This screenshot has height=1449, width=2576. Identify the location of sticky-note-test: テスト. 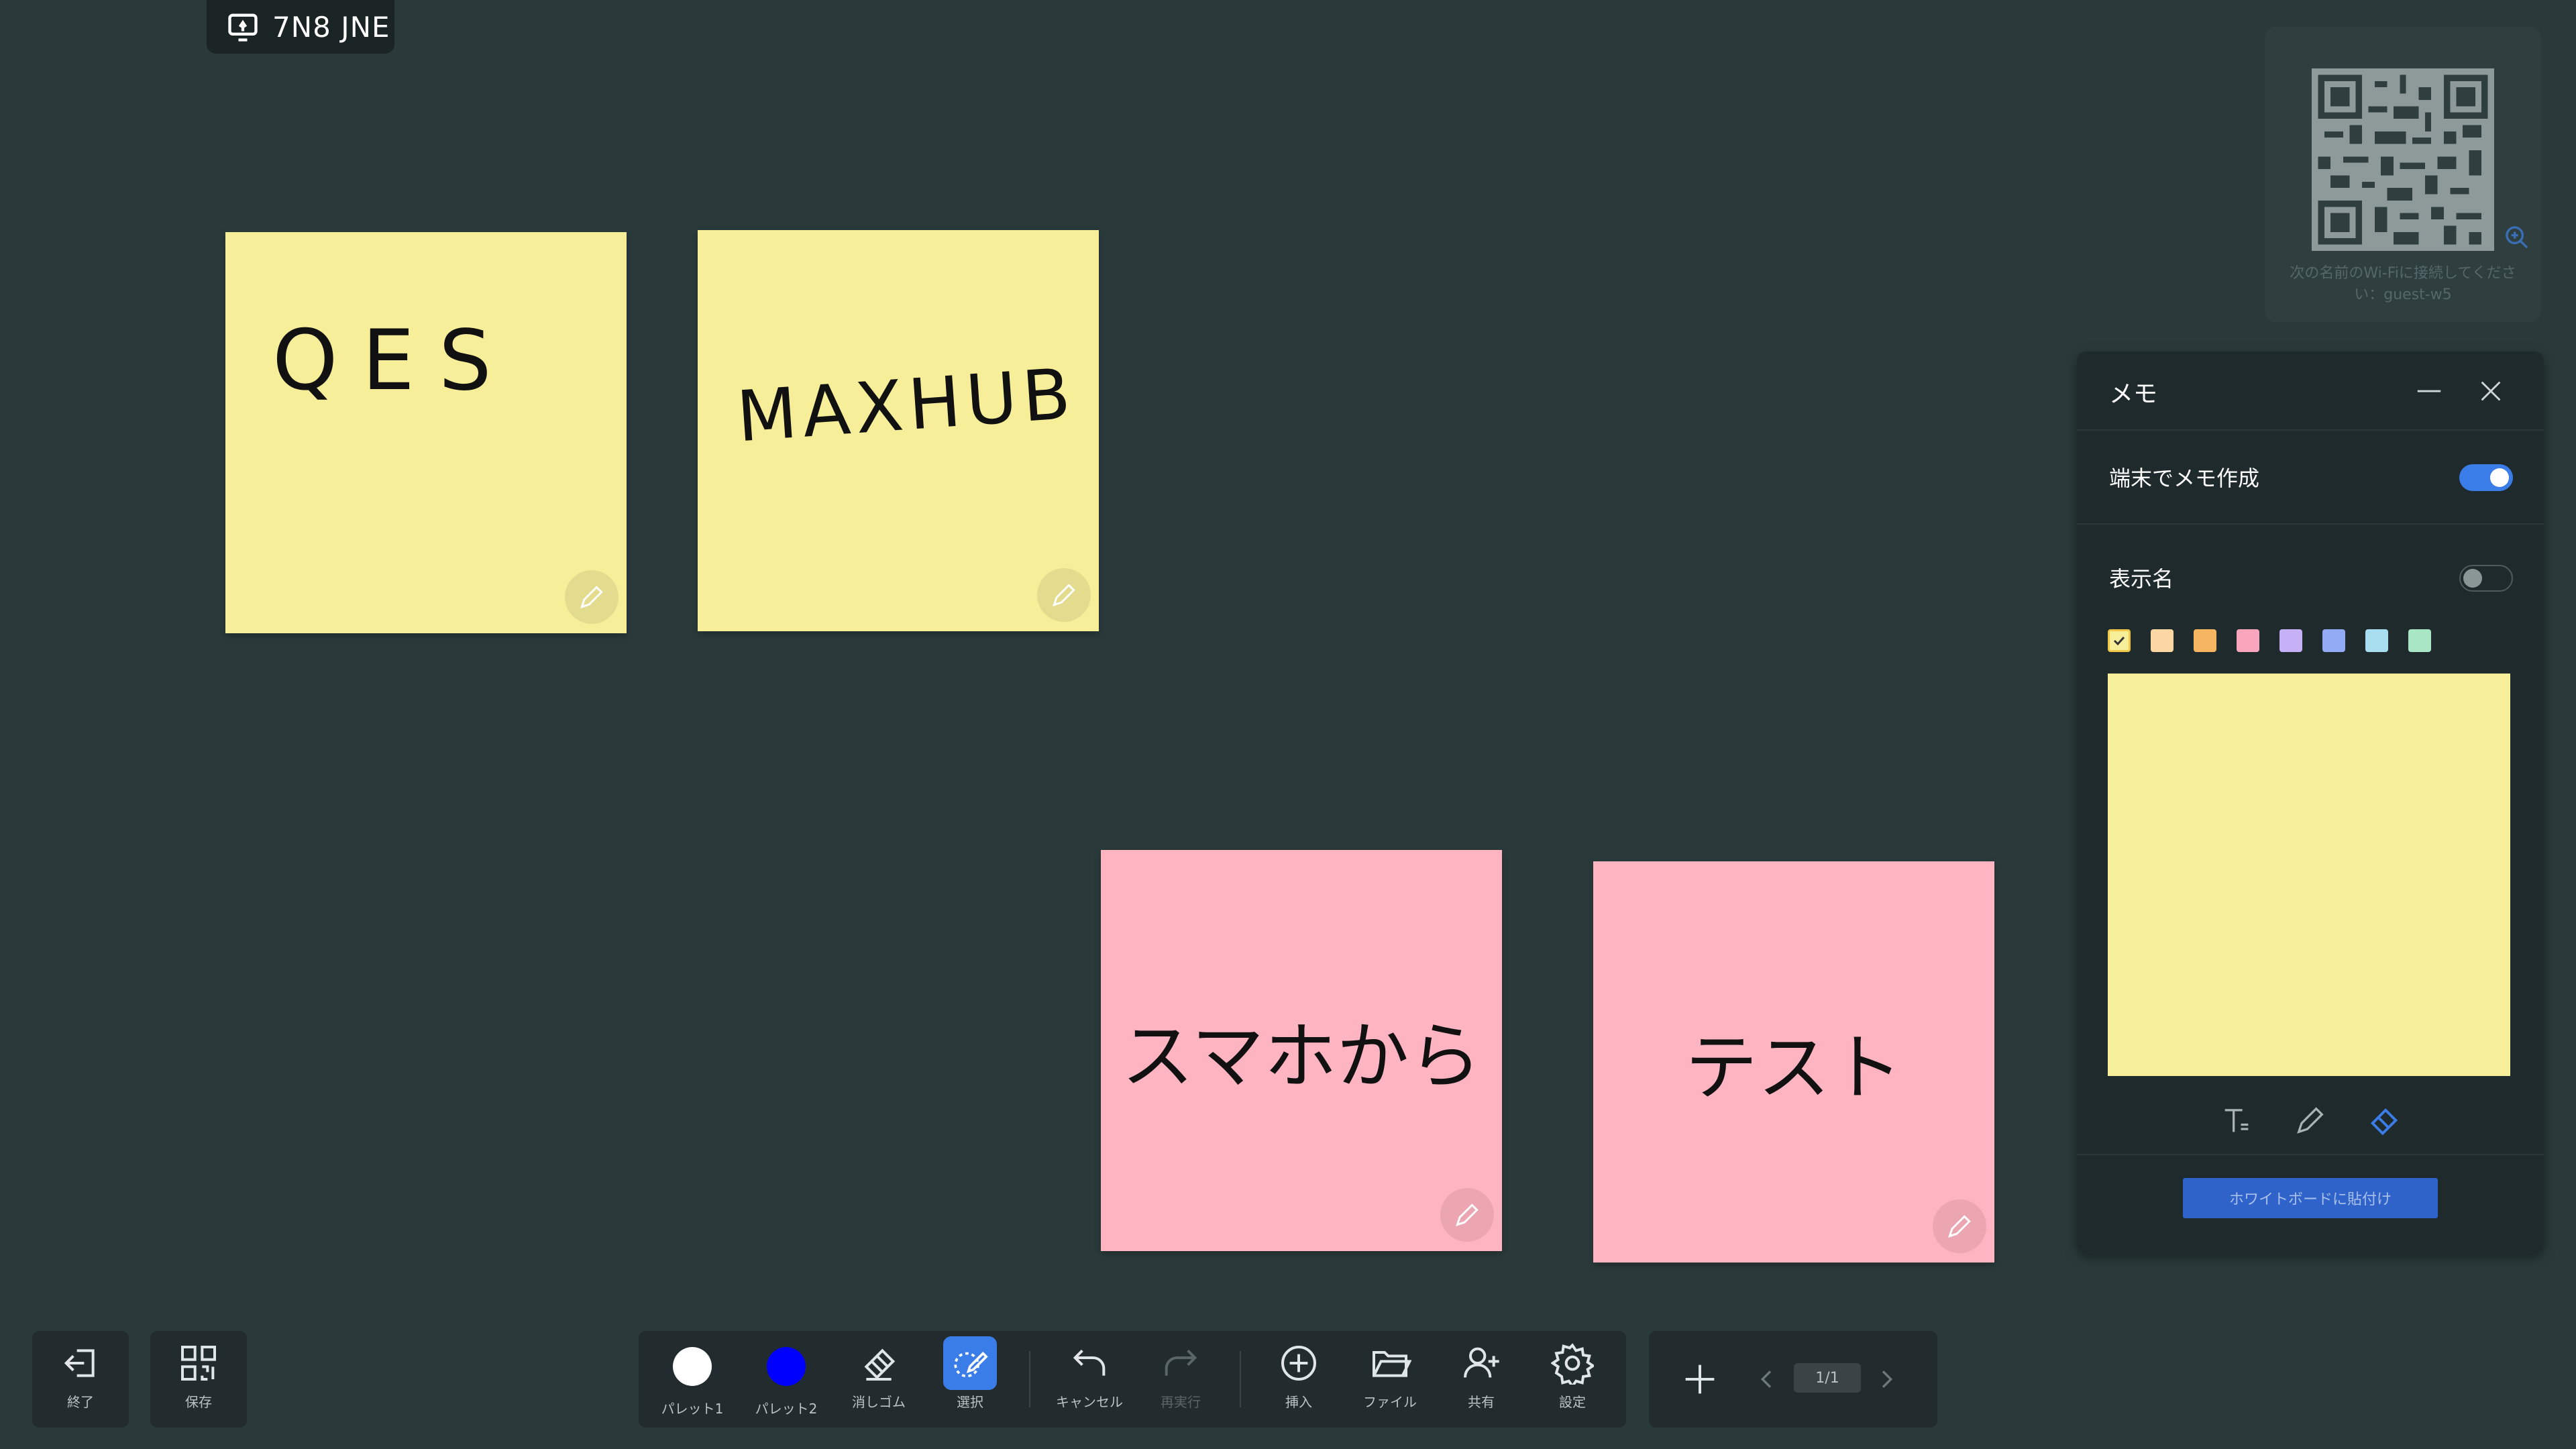
(1793, 1062).